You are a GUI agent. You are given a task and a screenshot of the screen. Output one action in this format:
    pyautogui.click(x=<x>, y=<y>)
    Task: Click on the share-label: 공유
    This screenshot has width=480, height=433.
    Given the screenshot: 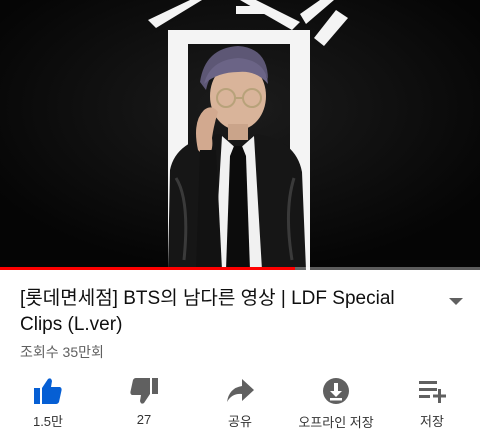 What is the action you would take?
    pyautogui.click(x=240, y=421)
    